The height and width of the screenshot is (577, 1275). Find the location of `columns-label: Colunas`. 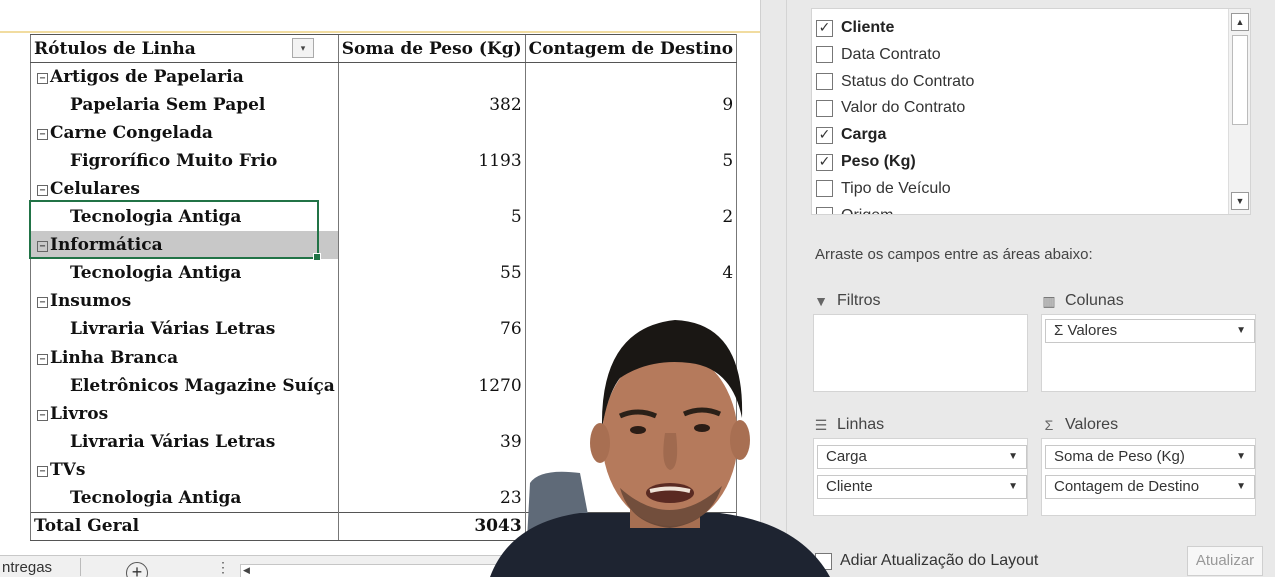

columns-label: Colunas is located at coordinates (1094, 300).